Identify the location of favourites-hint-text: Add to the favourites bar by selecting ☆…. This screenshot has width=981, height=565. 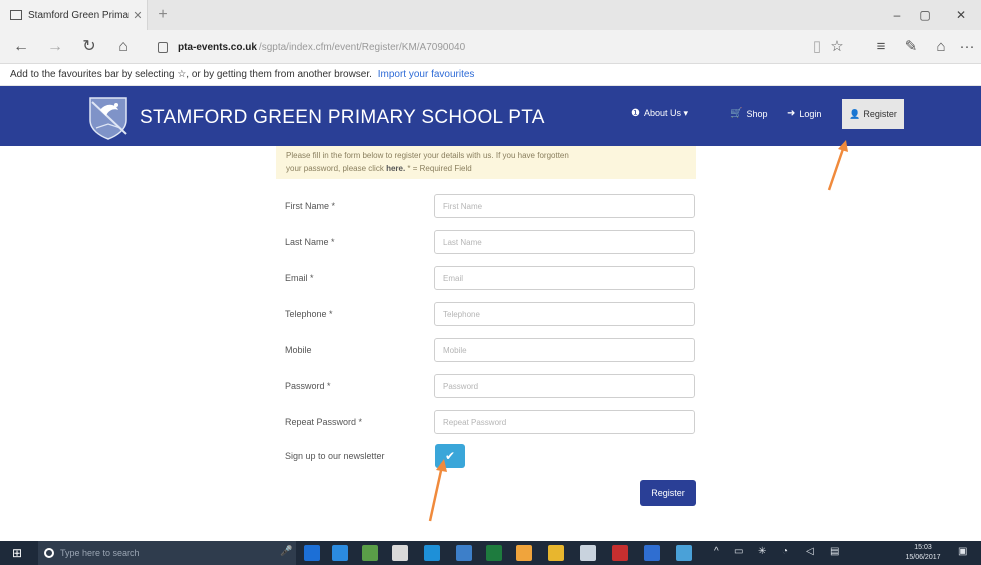
(191, 74).